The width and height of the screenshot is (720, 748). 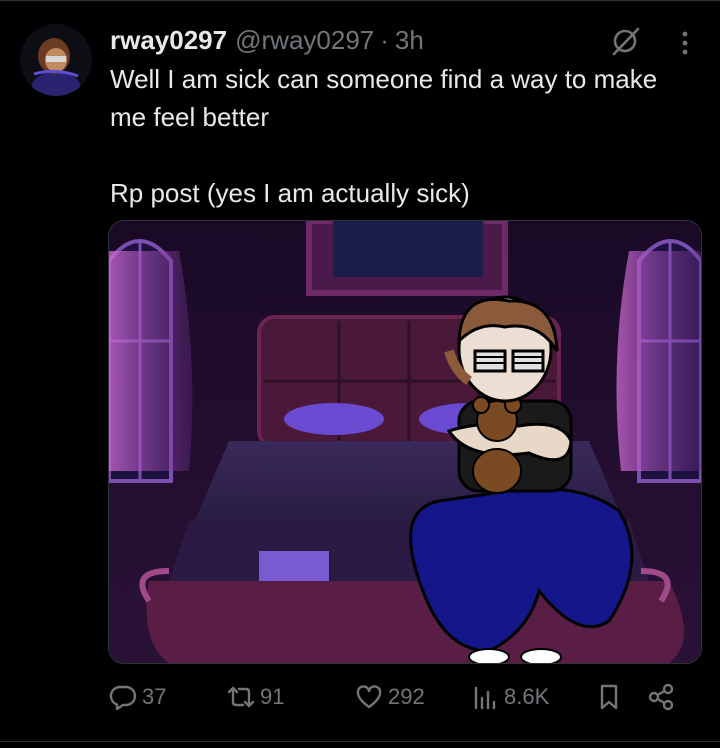 What do you see at coordinates (304, 40) in the screenshot?
I see `user-handle: @rway0297` at bounding box center [304, 40].